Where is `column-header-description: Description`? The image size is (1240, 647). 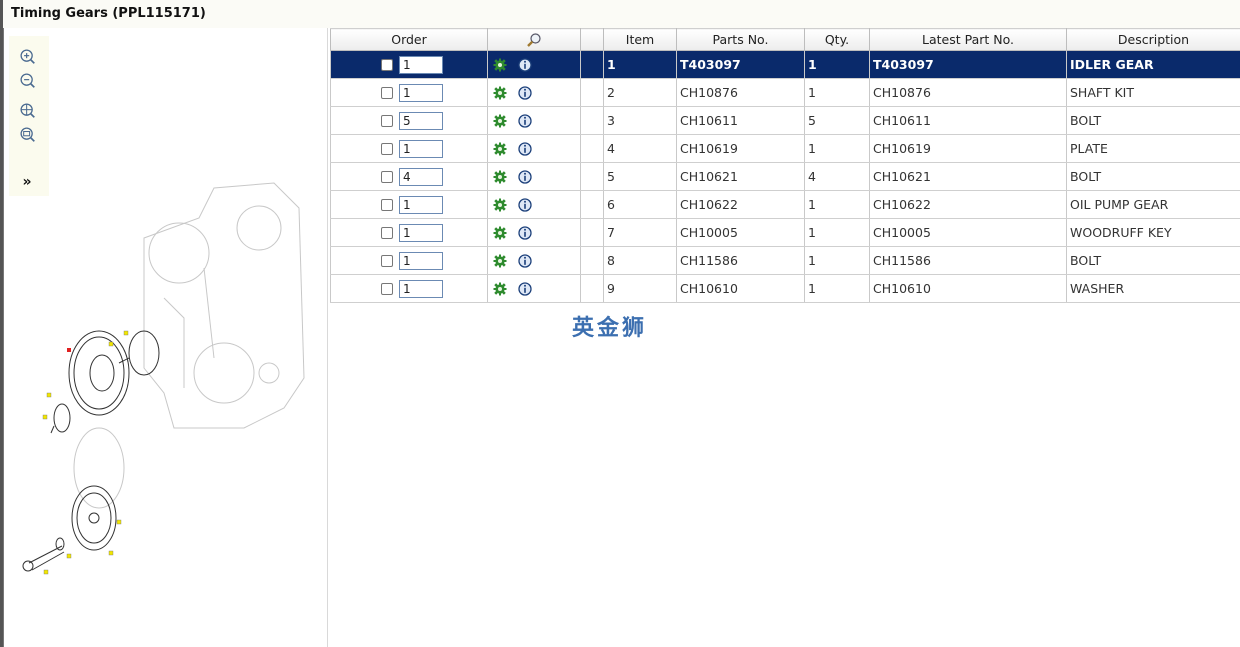
column-header-description: Description is located at coordinates (1153, 39).